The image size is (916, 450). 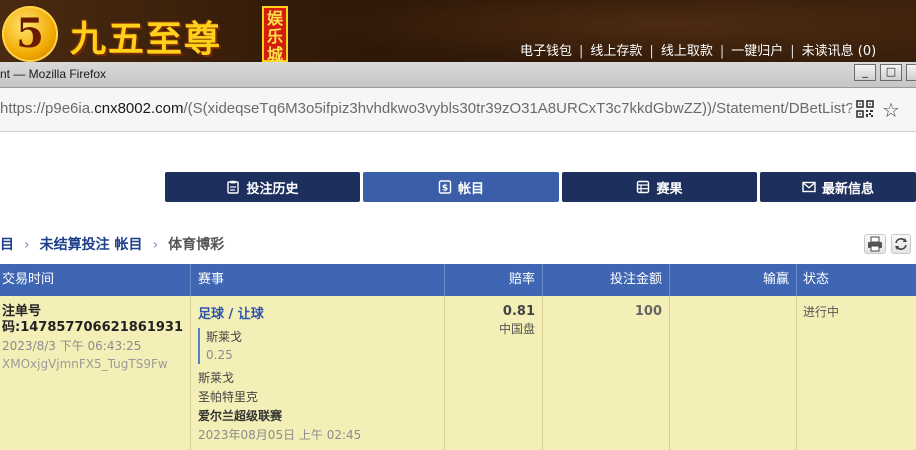 What do you see at coordinates (891, 110) in the screenshot?
I see `bookmark-star-icon: ☆` at bounding box center [891, 110].